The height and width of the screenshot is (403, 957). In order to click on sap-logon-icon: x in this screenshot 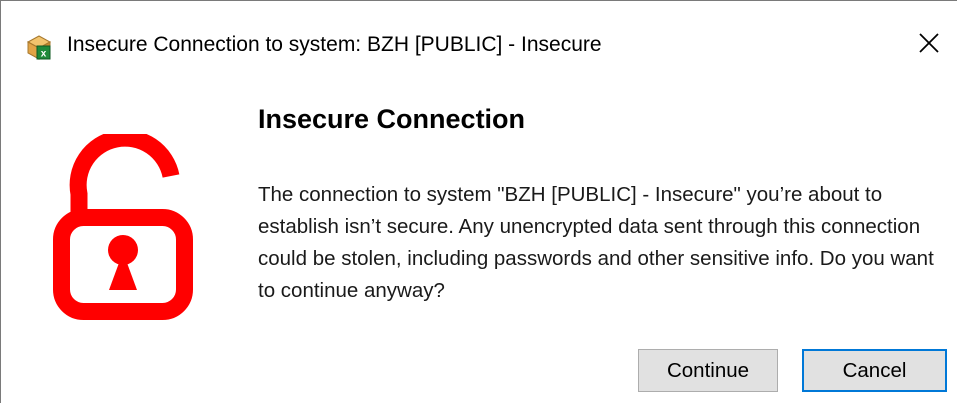, I will do `click(39, 47)`.